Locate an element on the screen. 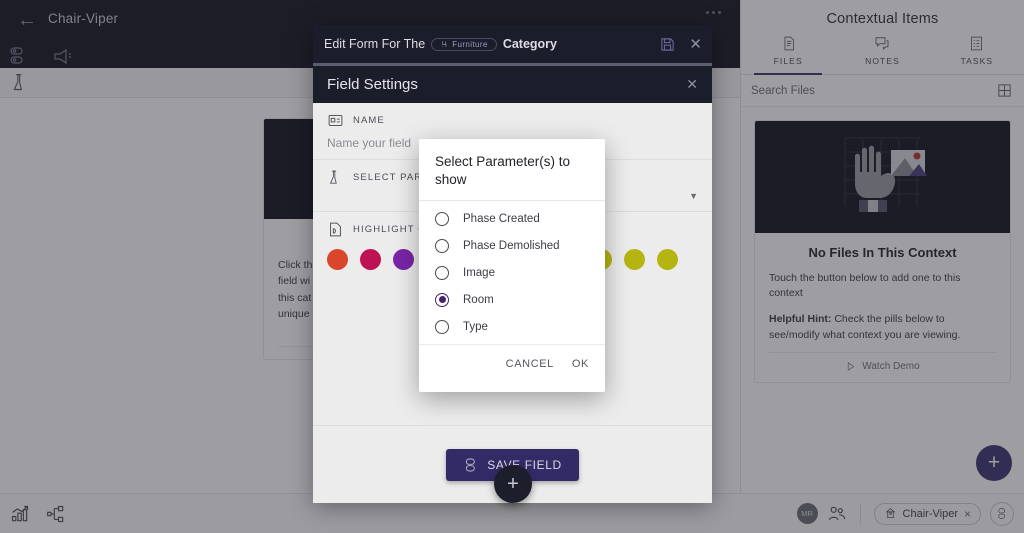 This screenshot has height=533, width=1024. edit-form-actions: ✕ is located at coordinates (681, 44).